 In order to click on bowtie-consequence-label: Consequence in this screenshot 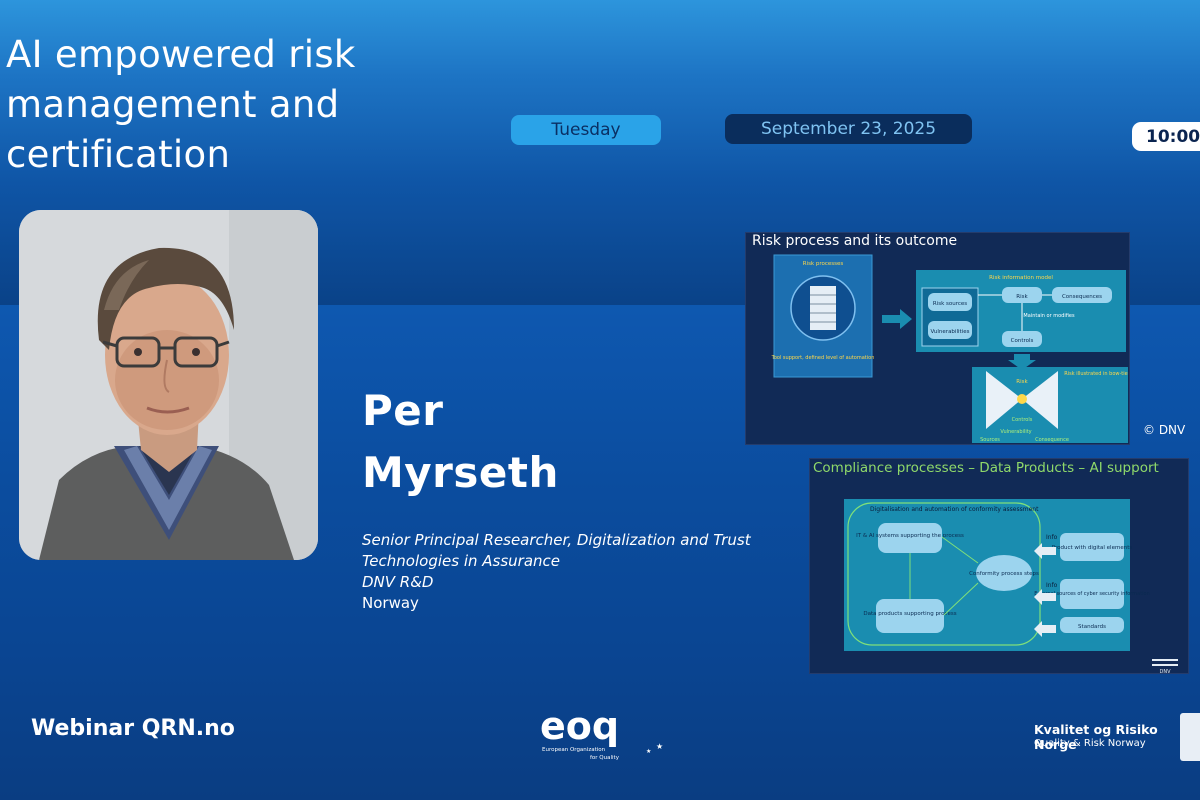, I will do `click(1052, 440)`.